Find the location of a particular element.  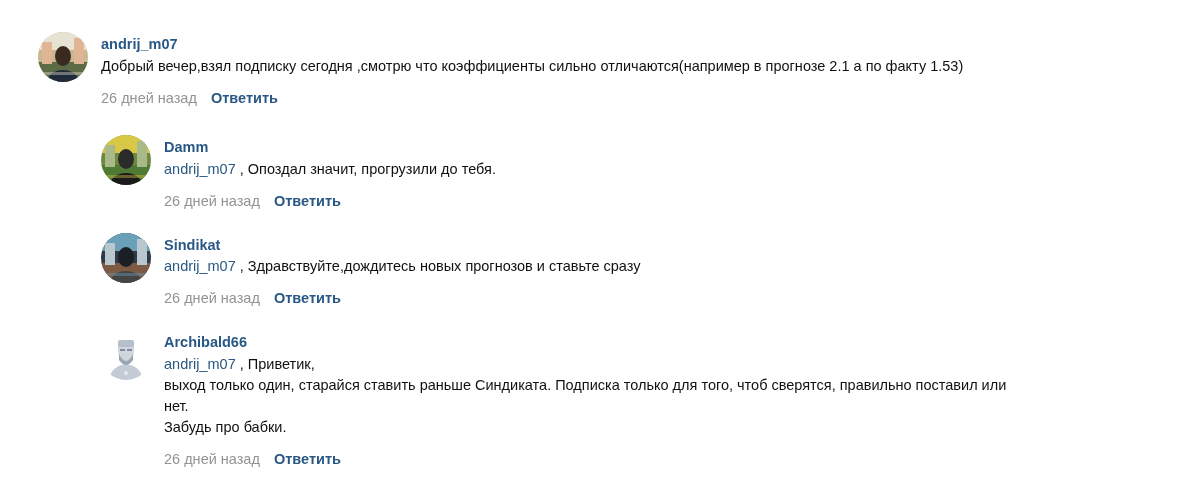

author-link: andrij_m07 is located at coordinates (139, 44).